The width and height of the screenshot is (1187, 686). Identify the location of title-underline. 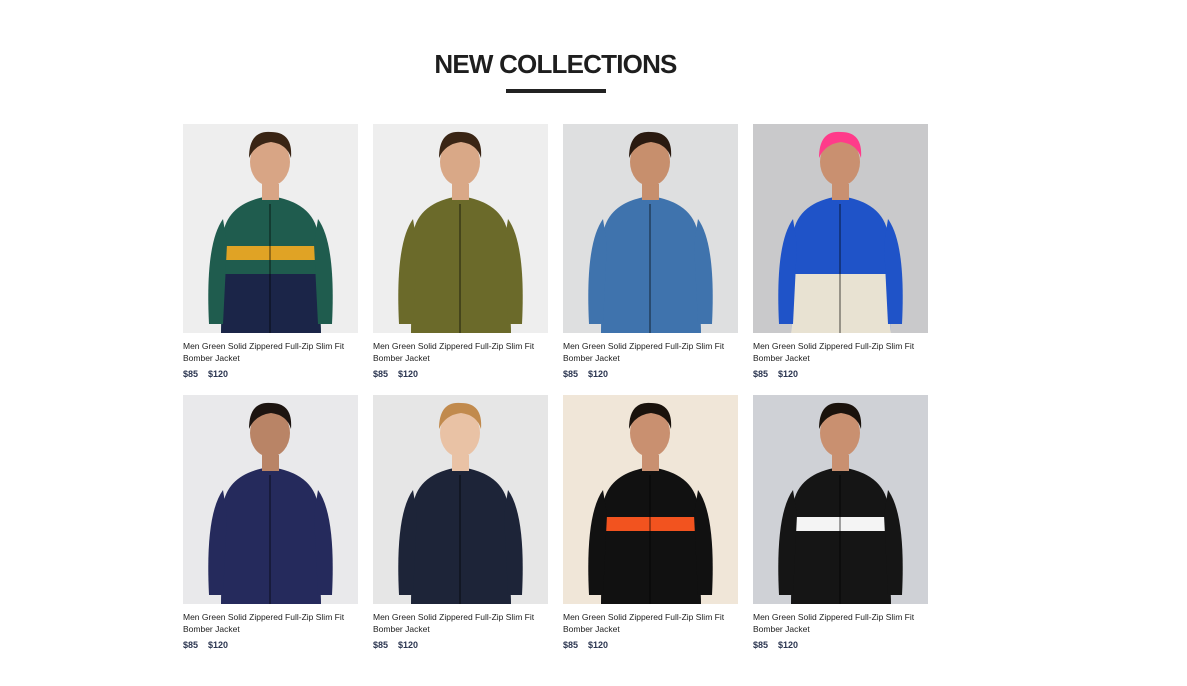
(556, 91).